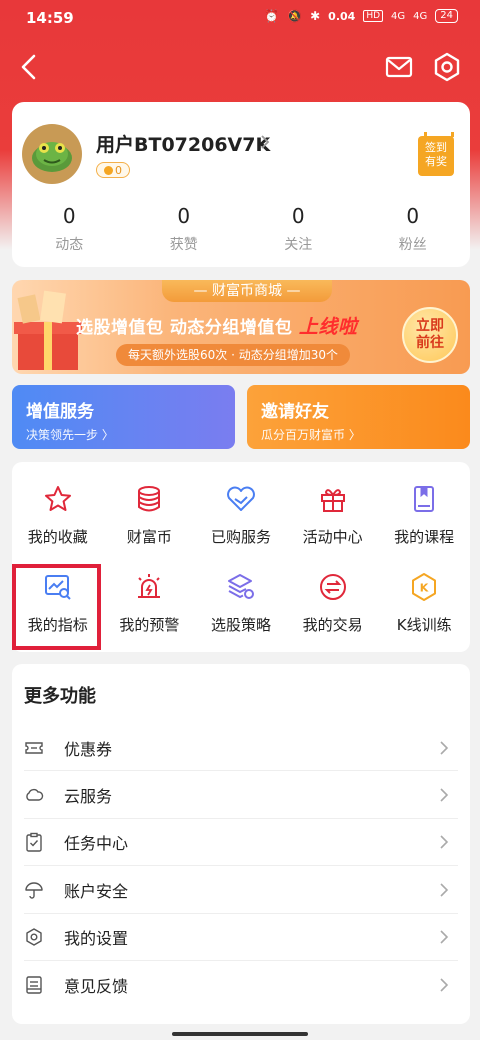 This screenshot has width=480, height=1040. I want to click on service-stock-strategy: 选股策略, so click(241, 603).